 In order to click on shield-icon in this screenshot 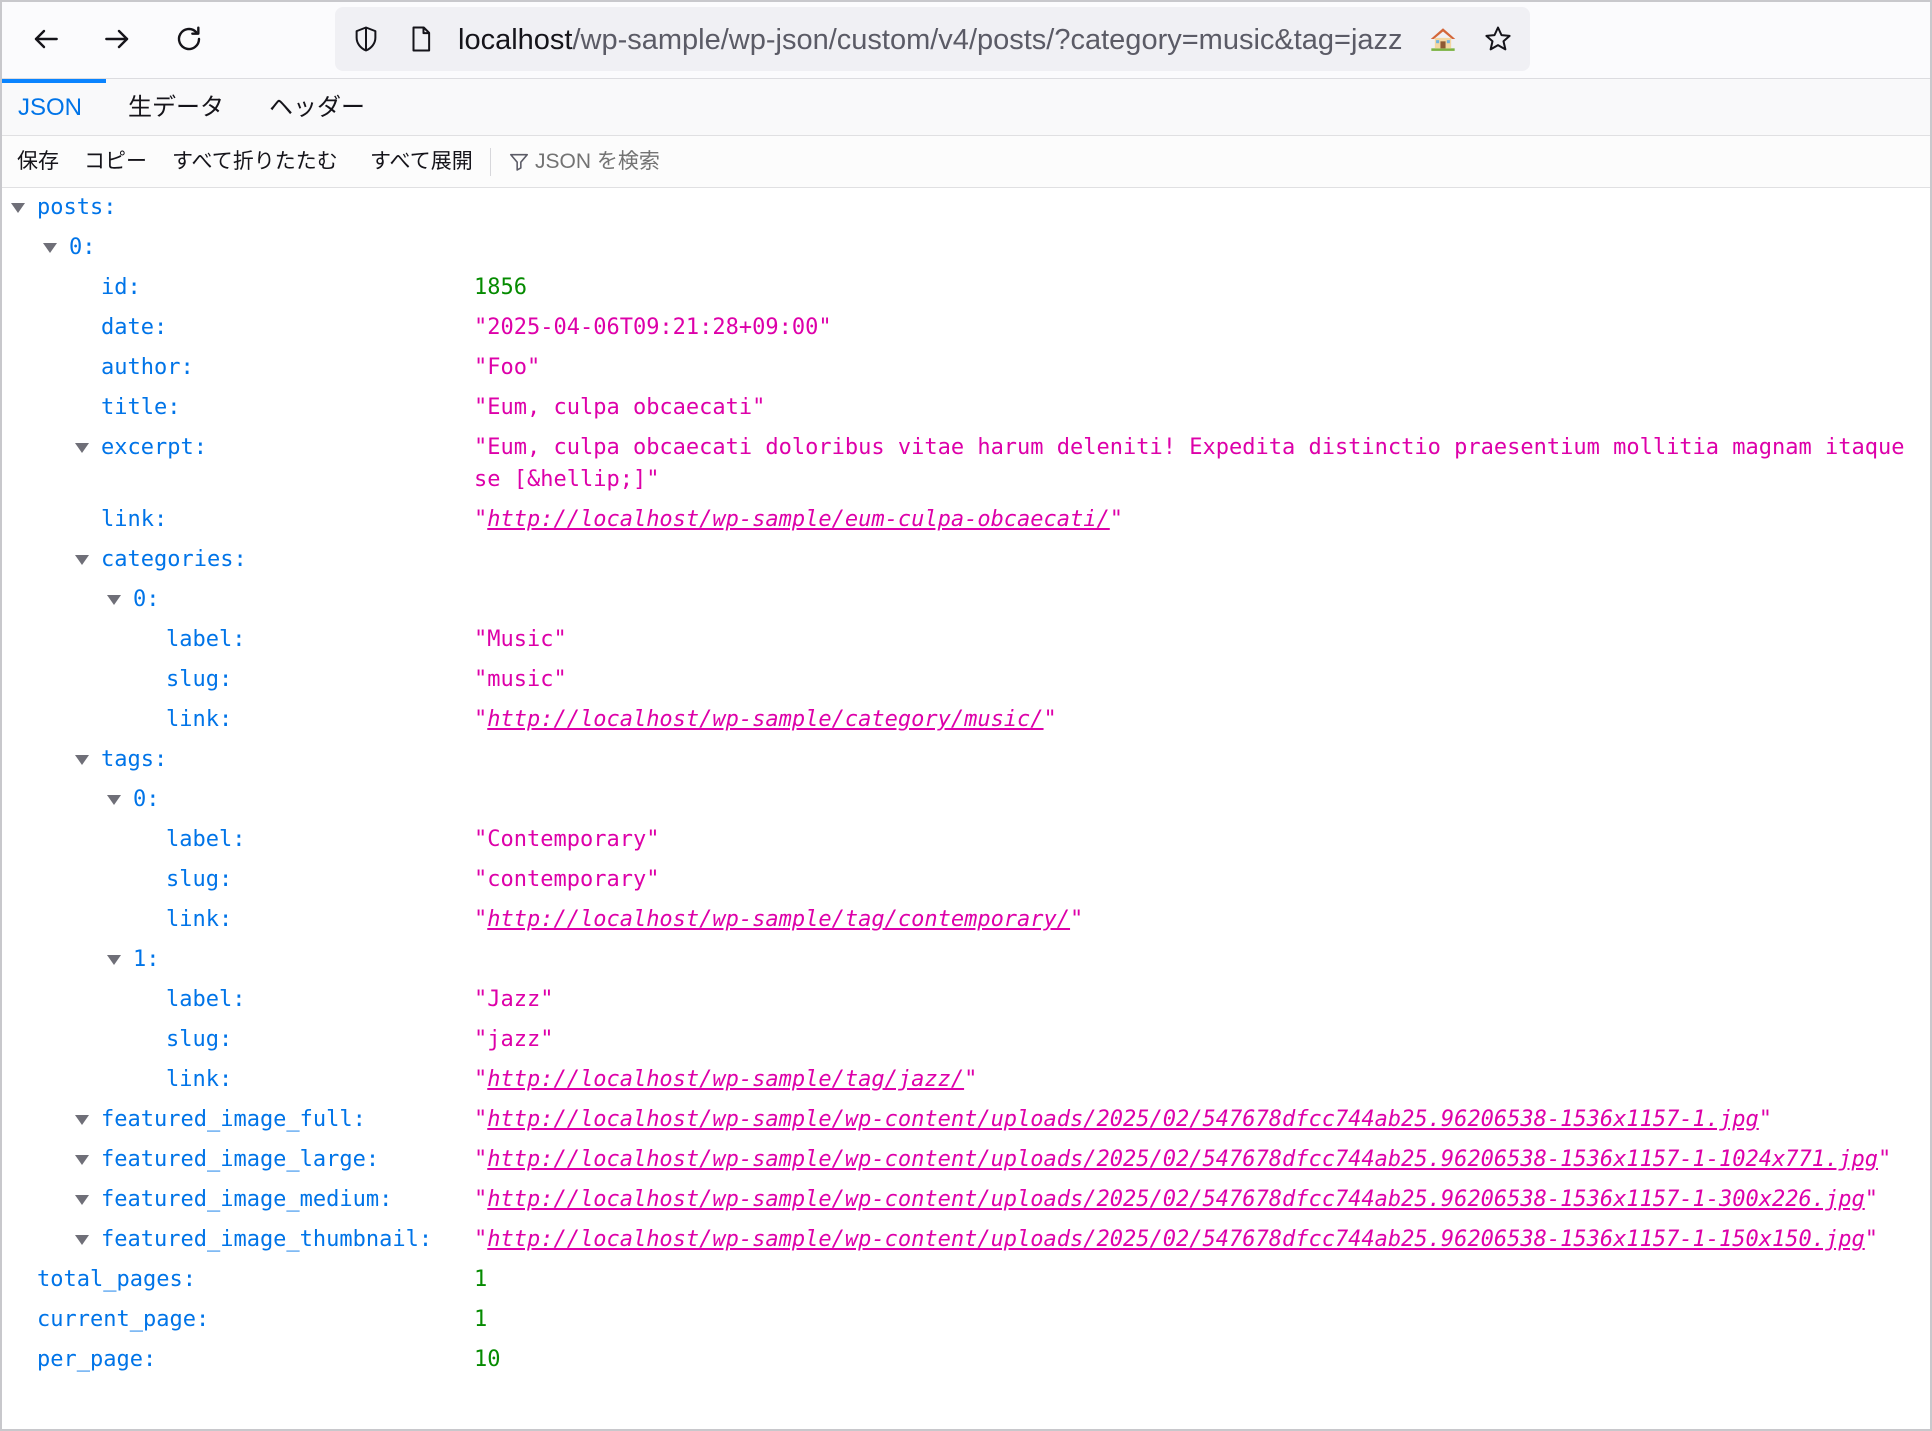, I will do `click(366, 39)`.